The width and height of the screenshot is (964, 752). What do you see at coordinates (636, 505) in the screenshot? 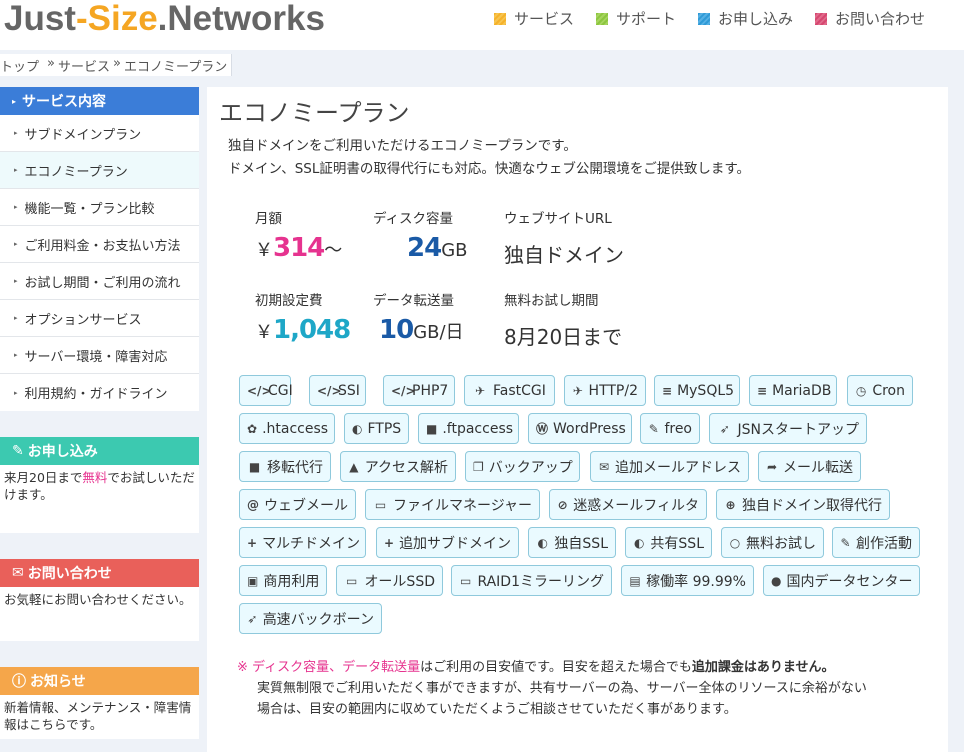
I see `feature-tag-label: 迷惑メールフィルタ` at bounding box center [636, 505].